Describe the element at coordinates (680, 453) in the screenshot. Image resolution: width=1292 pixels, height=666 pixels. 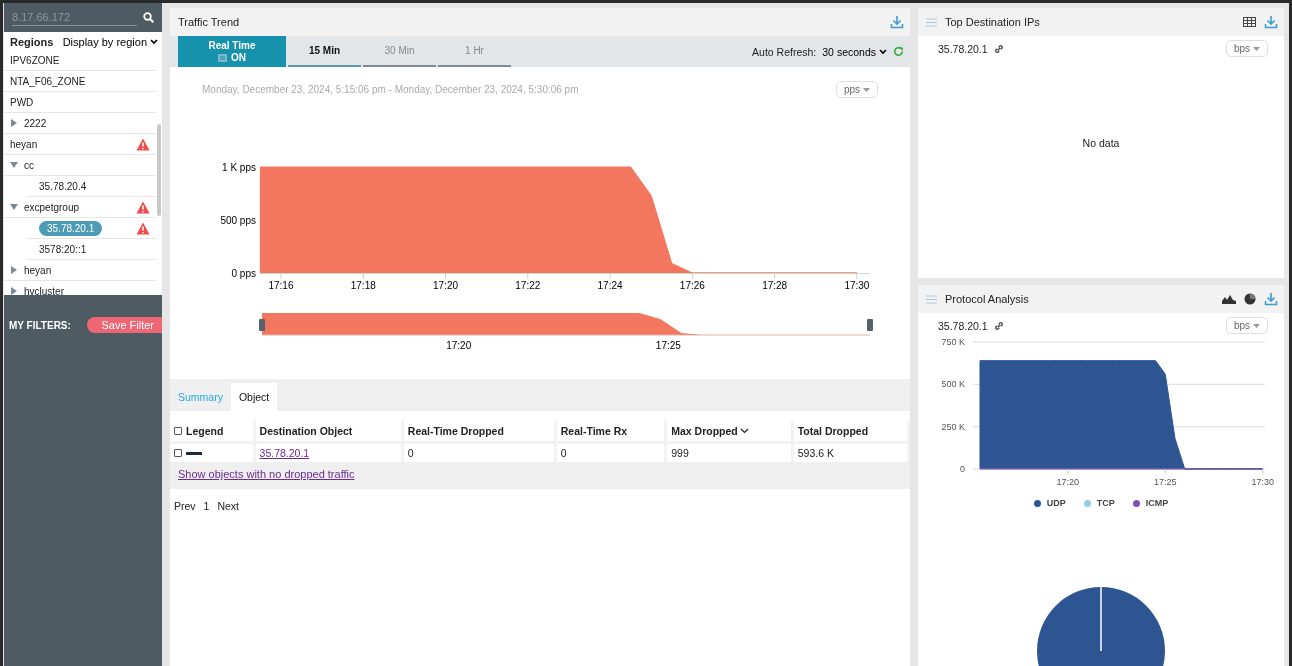
I see `table-cell: 999` at that location.